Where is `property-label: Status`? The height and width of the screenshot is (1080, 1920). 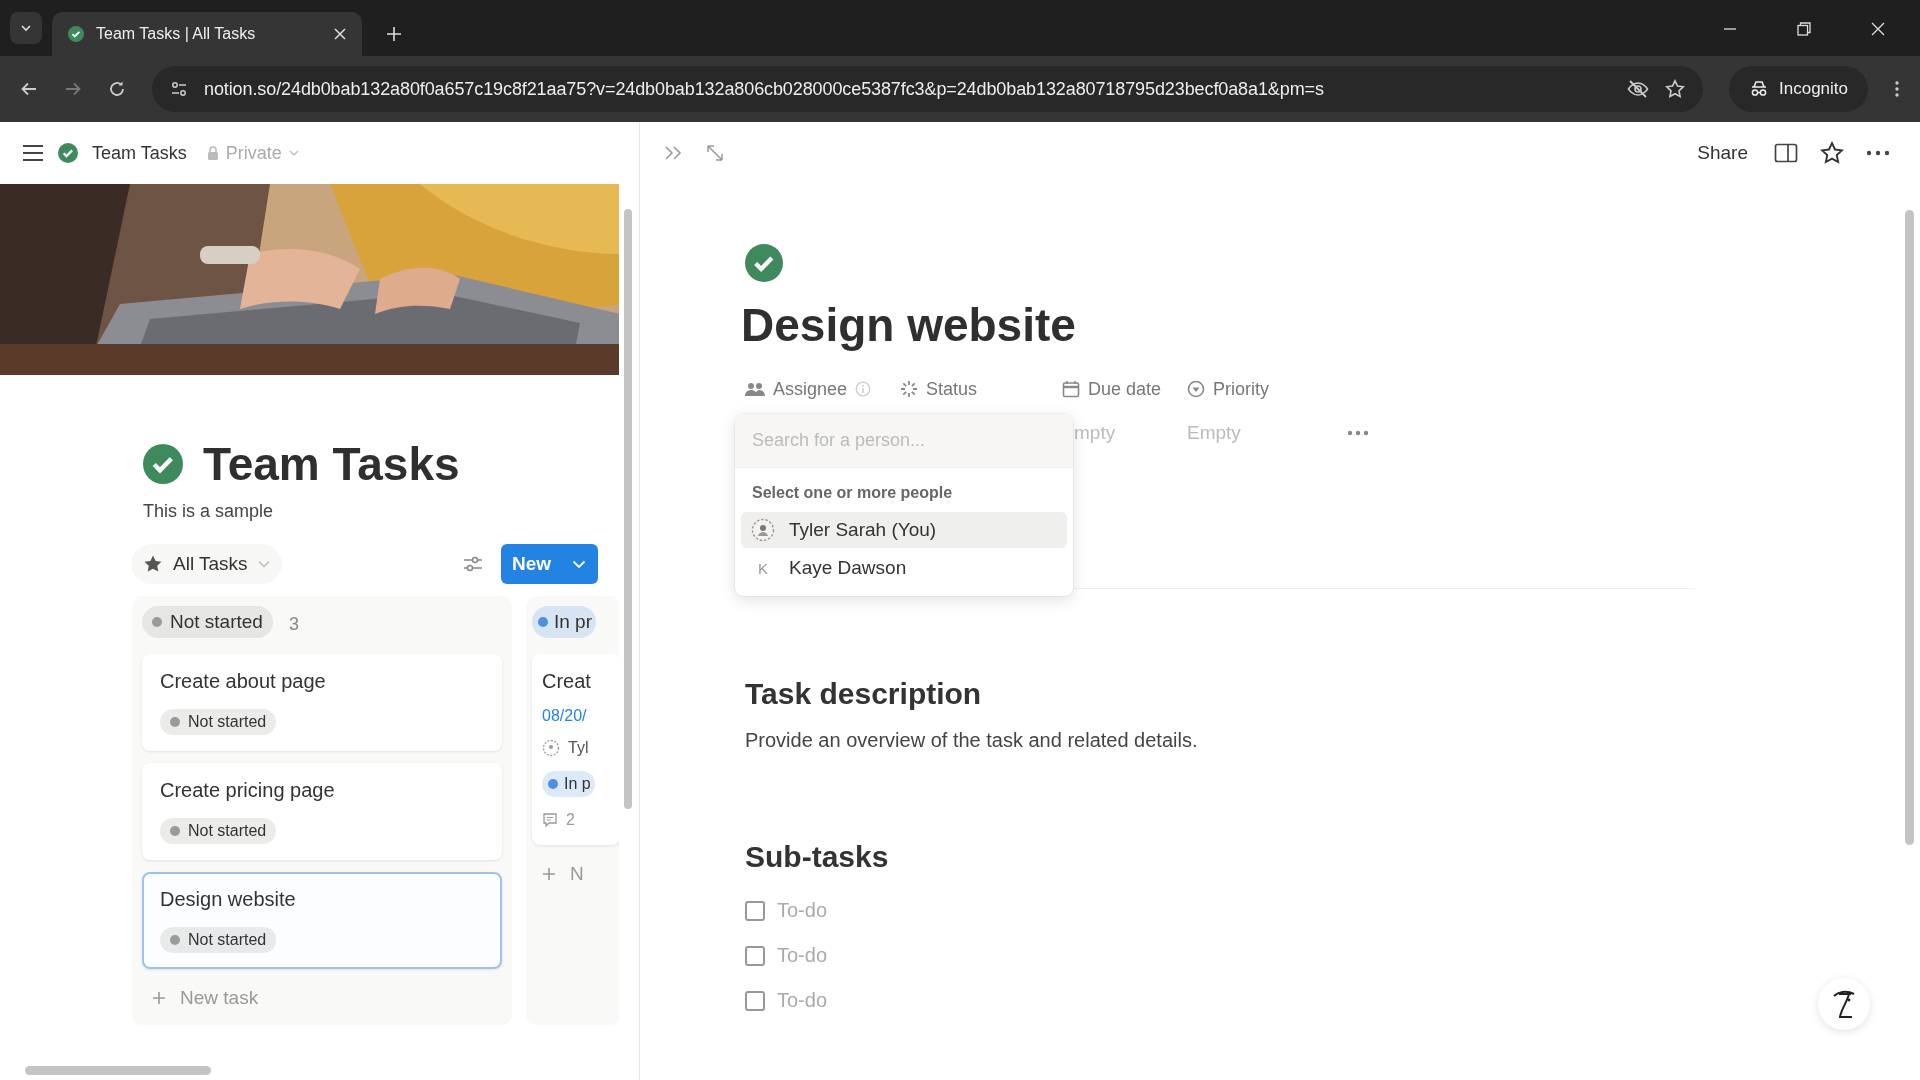 property-label: Status is located at coordinates (981, 389).